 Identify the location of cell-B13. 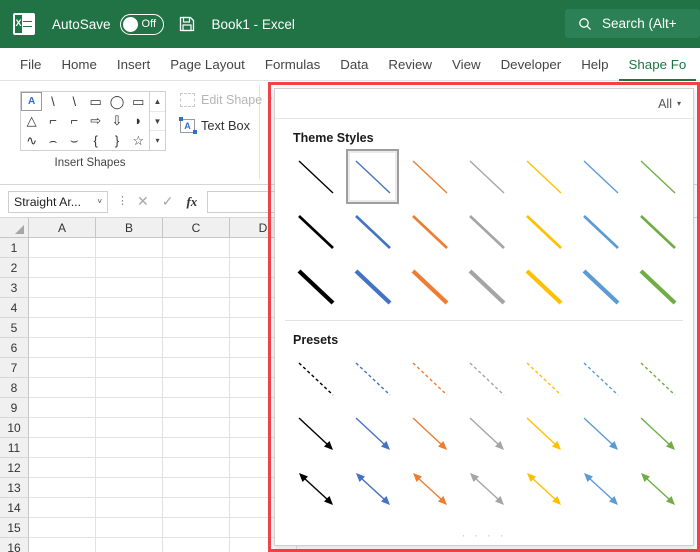
(129, 488).